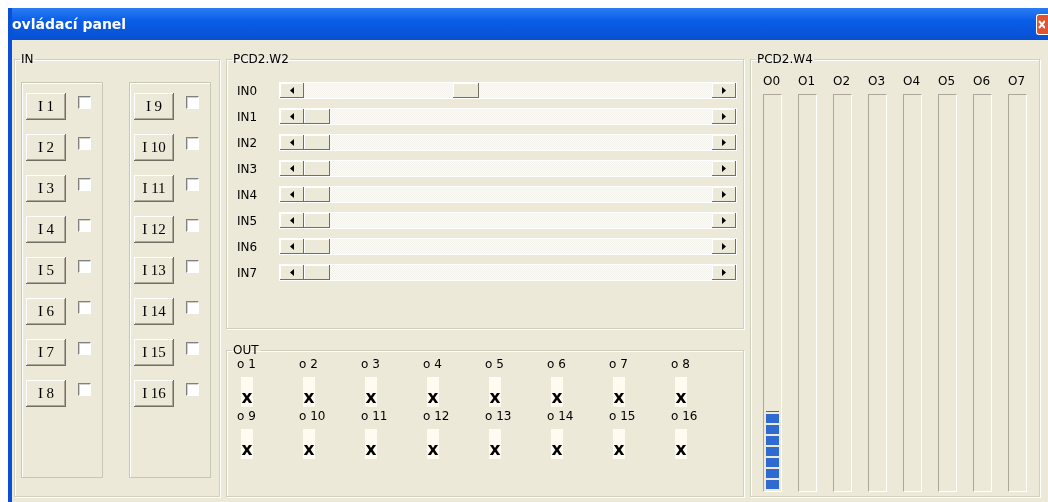  I want to click on input-button: I 9, so click(154, 106).